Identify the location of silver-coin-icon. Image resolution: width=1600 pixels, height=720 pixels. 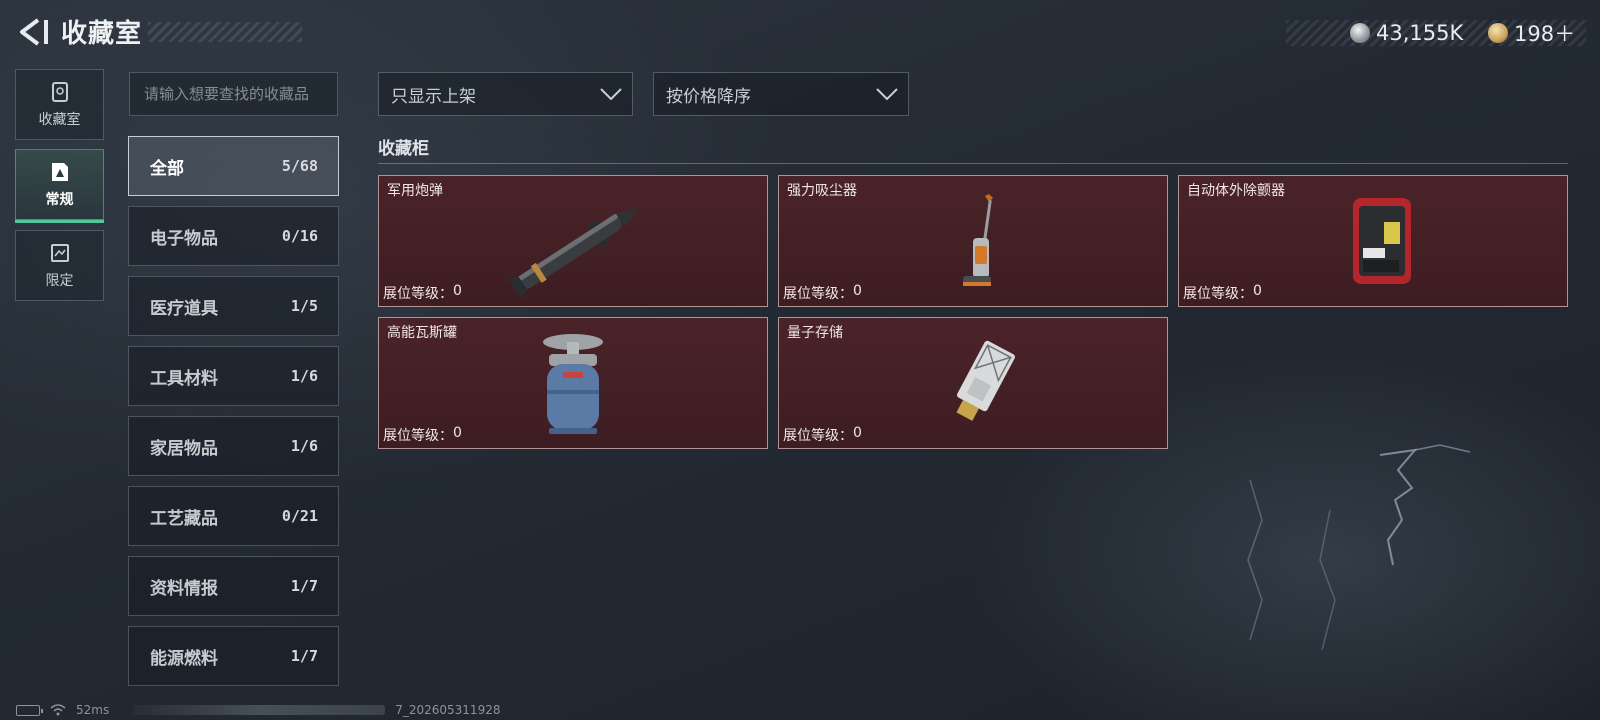
(1360, 33).